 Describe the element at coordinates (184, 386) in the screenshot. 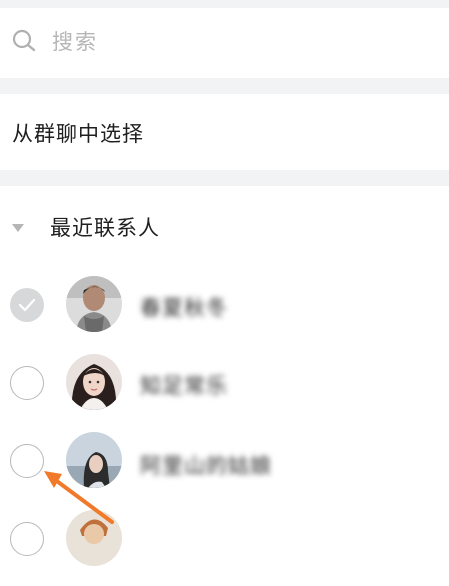

I see `contact-name: 知足常乐` at that location.